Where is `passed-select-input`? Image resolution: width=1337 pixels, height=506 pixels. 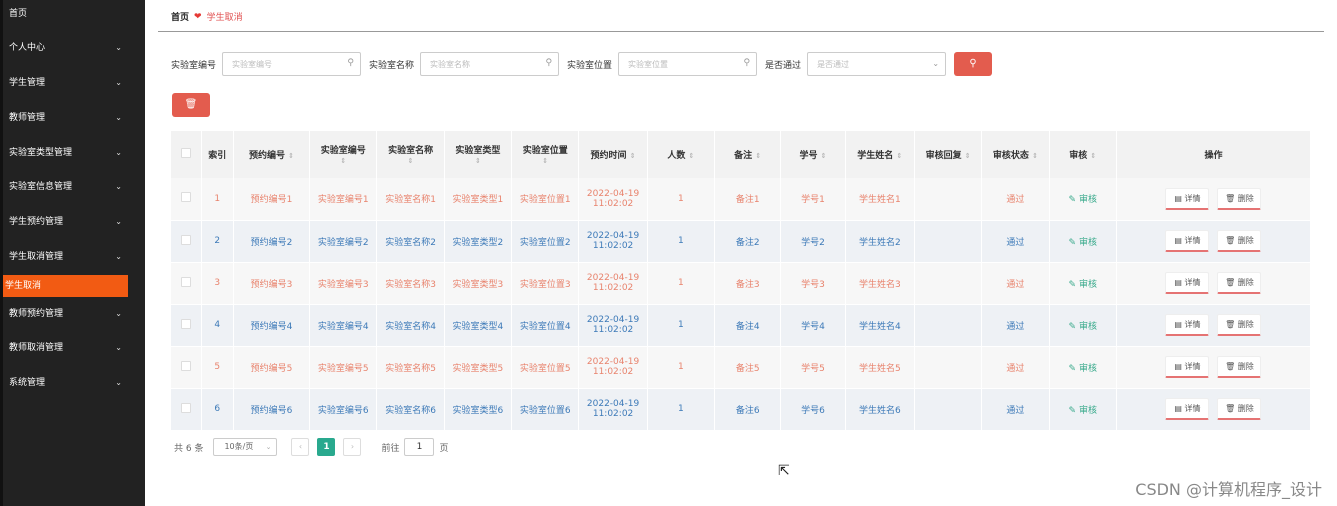 passed-select-input is located at coordinates (877, 64).